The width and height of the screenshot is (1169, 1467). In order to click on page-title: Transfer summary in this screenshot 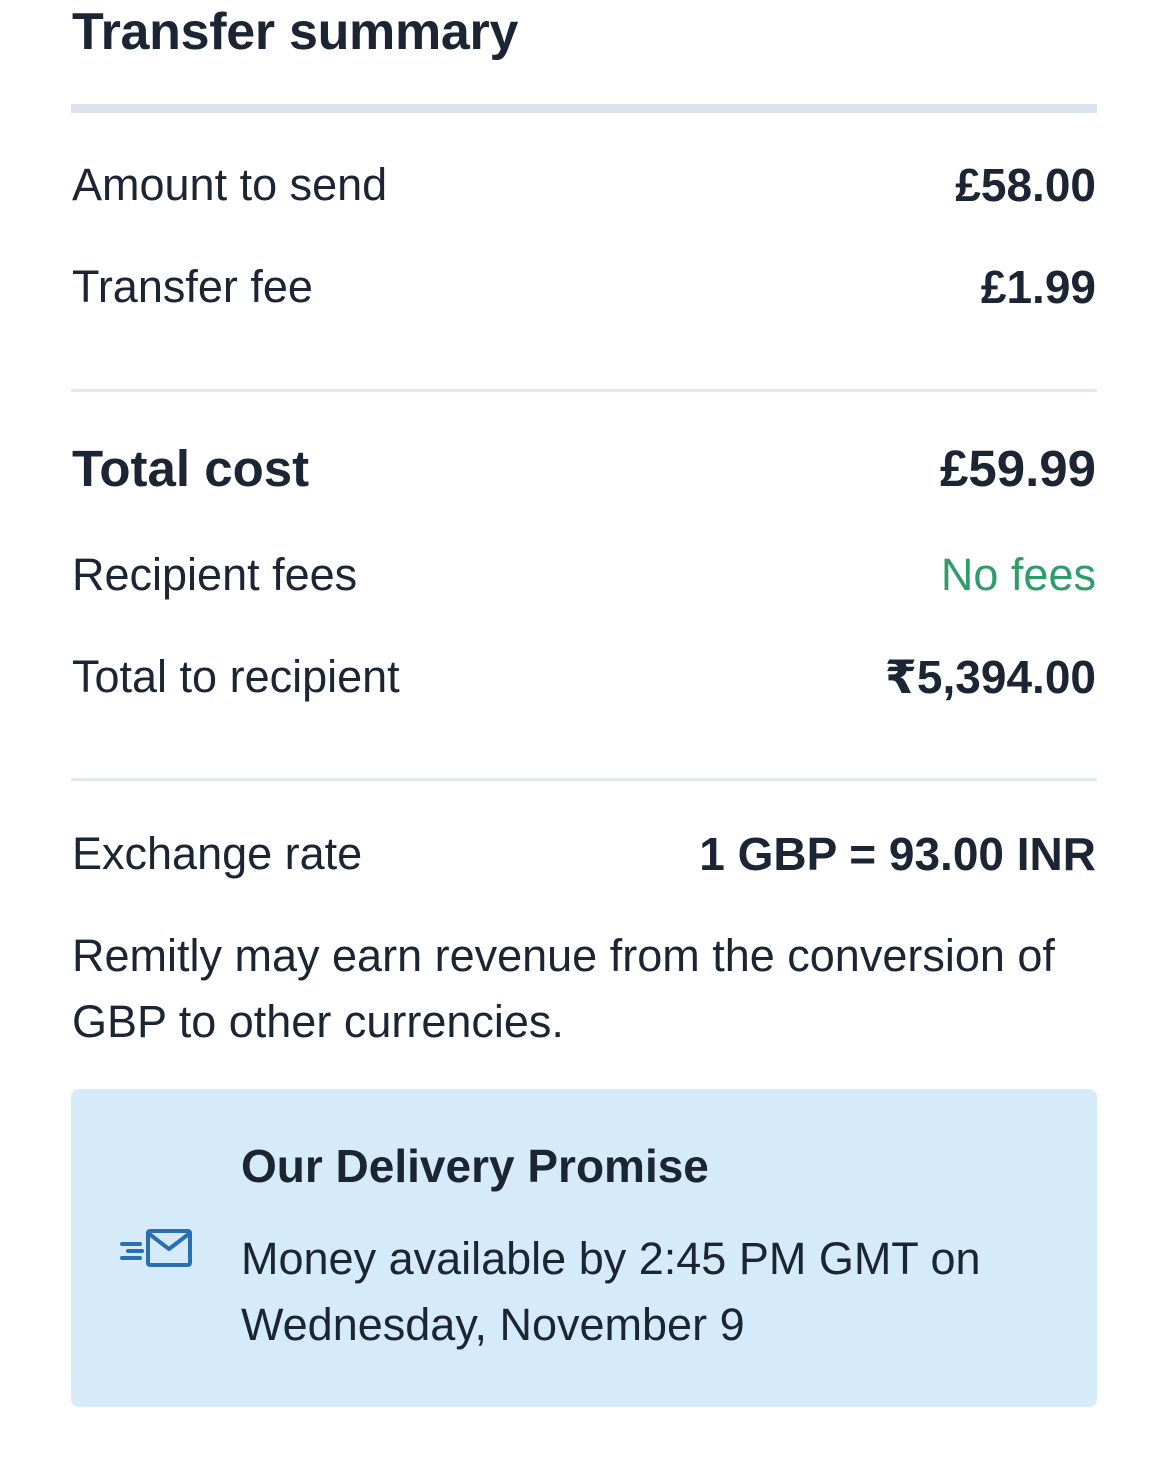, I will do `click(295, 32)`.